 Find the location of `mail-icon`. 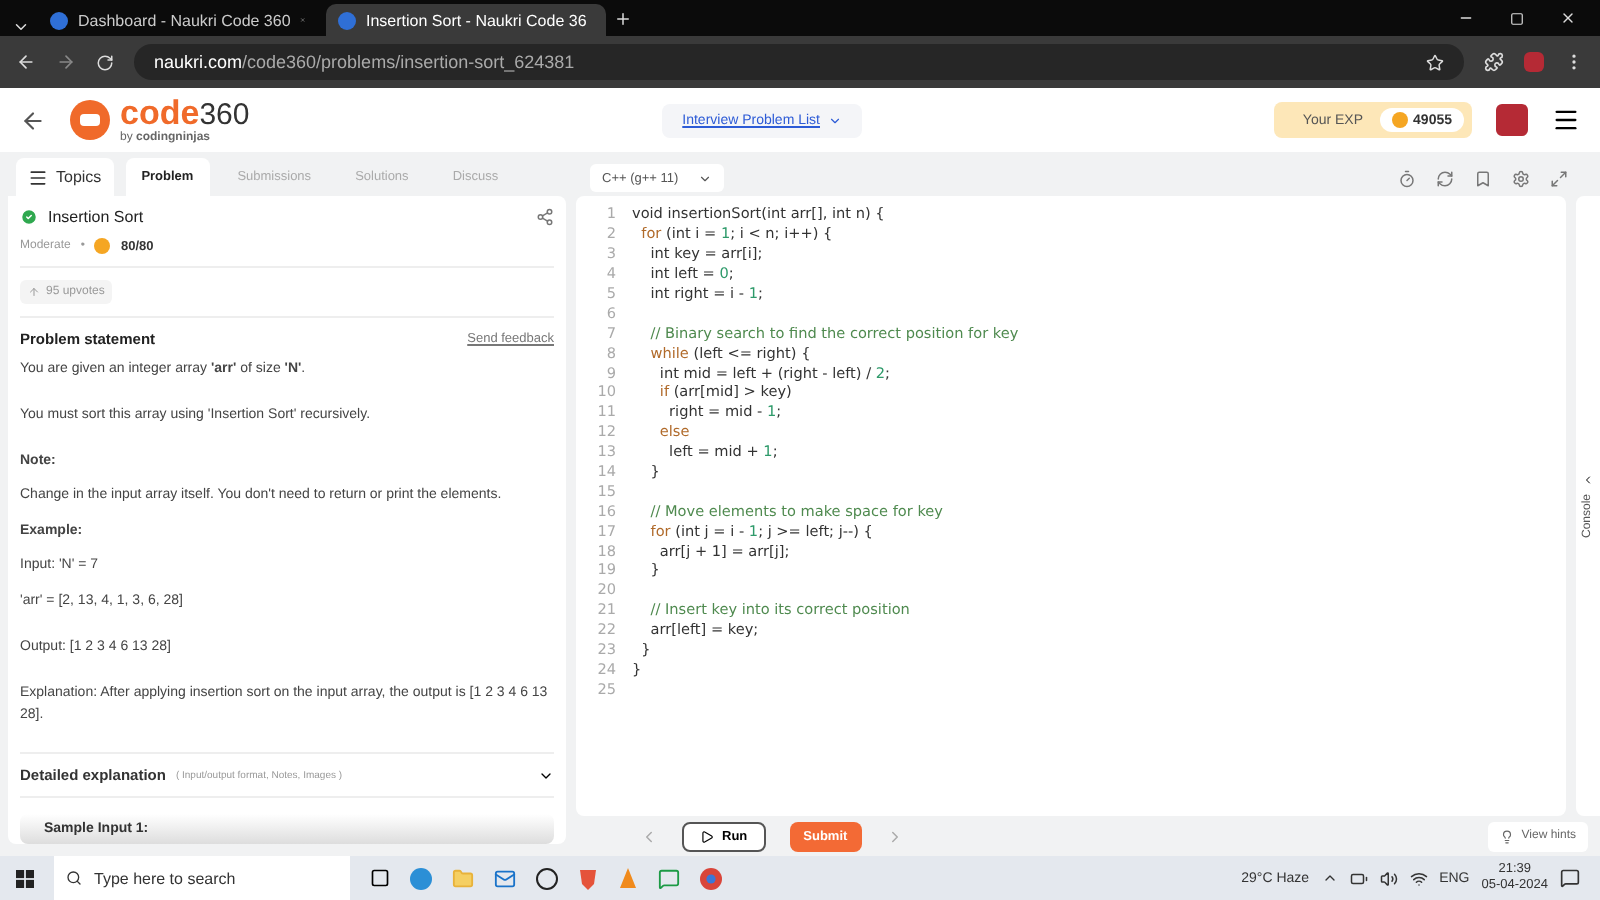

mail-icon is located at coordinates (505, 878).